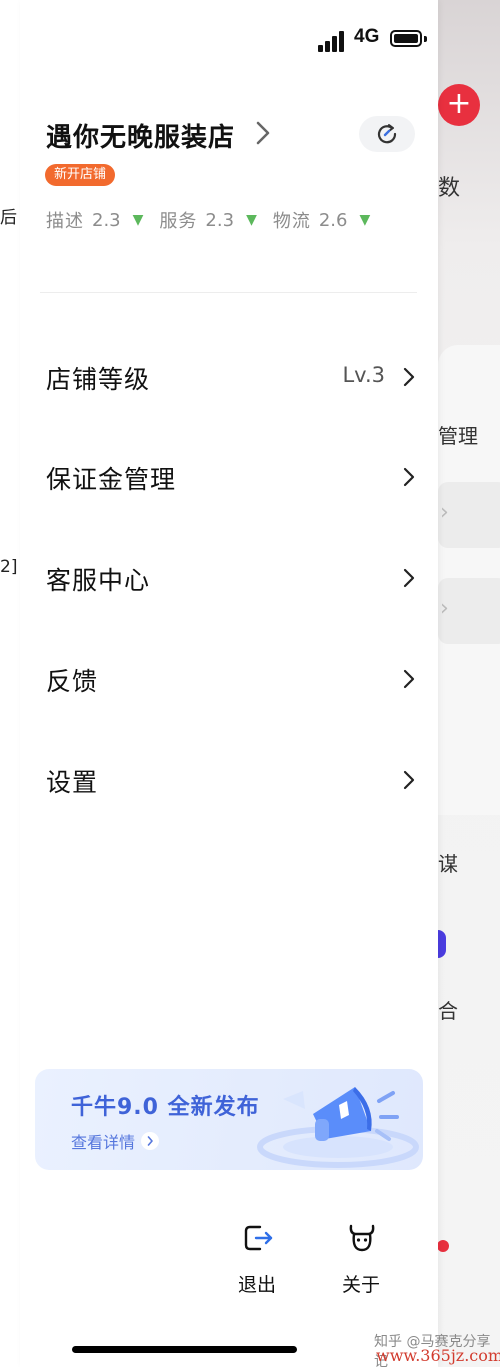 Image resolution: width=500 pixels, height=1367 pixels. I want to click on shop-ratings: 描述 2.3 ▼ 服务 2.3 ▼ 物流 2.6 ▼, so click(216, 220).